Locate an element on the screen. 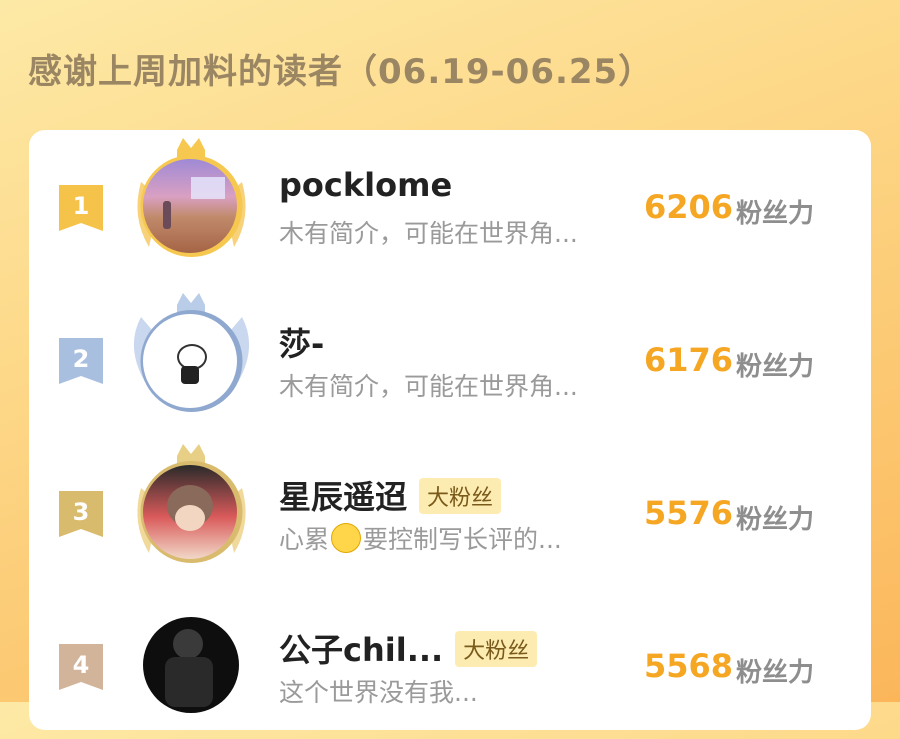  rank-badge: 1 is located at coordinates (81, 208).